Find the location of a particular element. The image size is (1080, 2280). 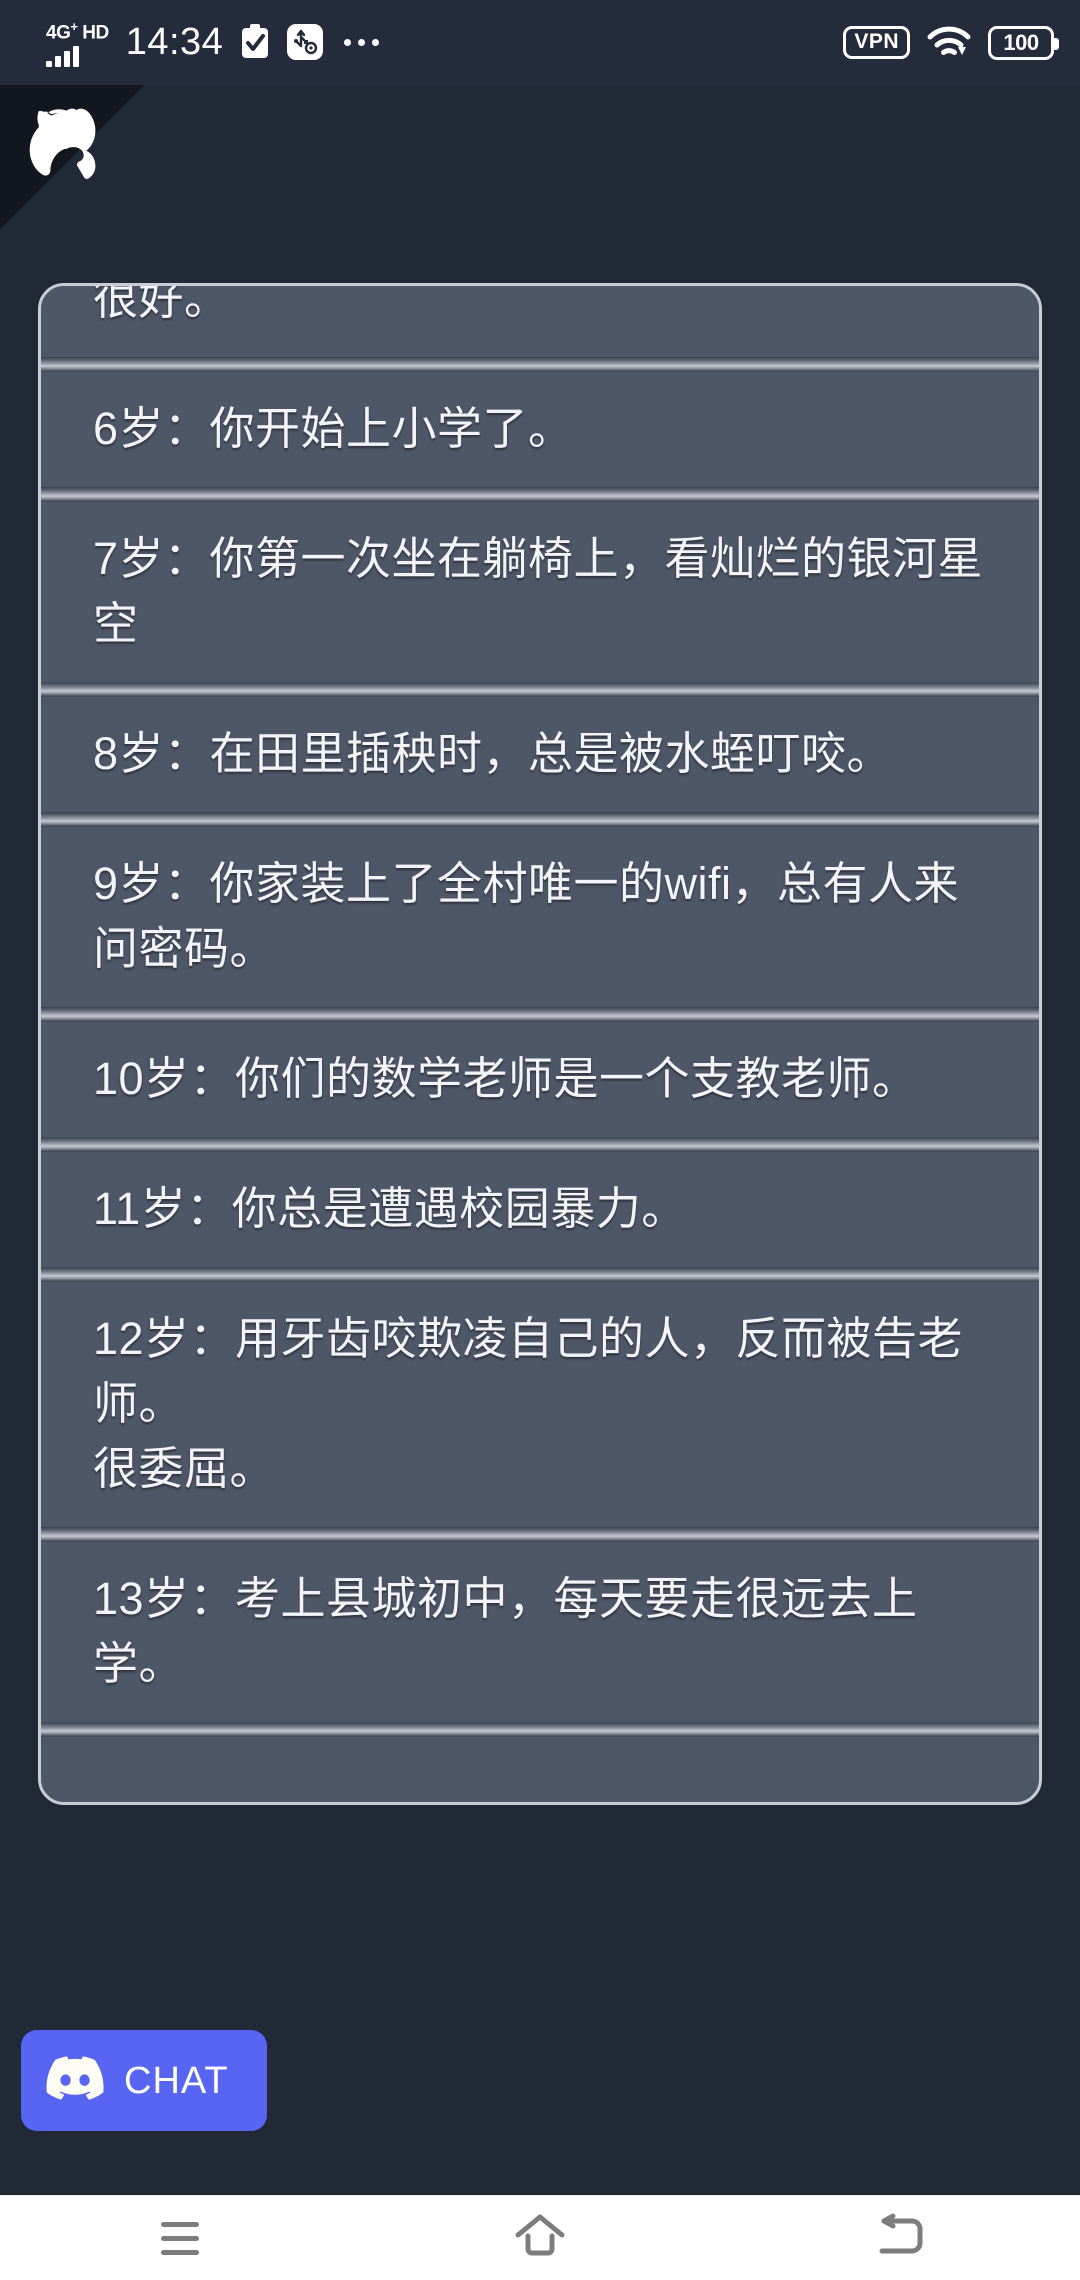

status-bar-left: 4G+ HD 14:34 is located at coordinates (213, 42).